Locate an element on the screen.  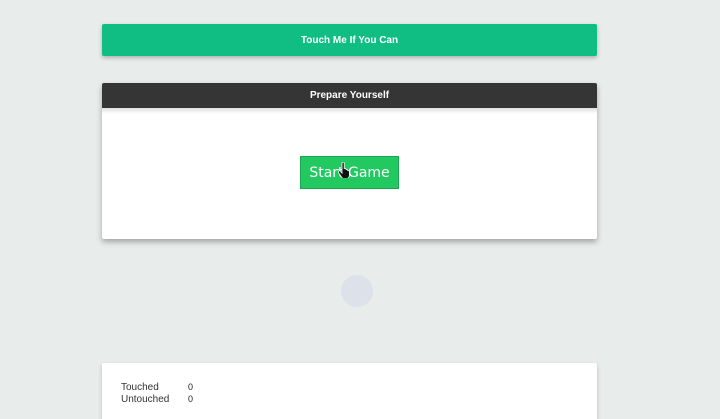
stat-row-untouched: Untouched 0 is located at coordinates (157, 399).